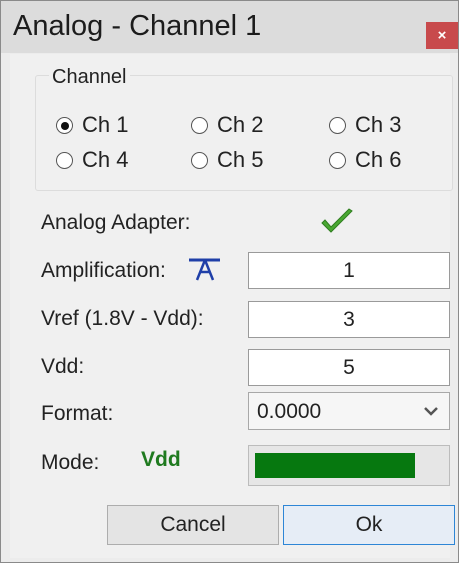 The image size is (459, 563). Describe the element at coordinates (378, 124) in the screenshot. I see `radio-label-ch3: Ch 3` at that location.